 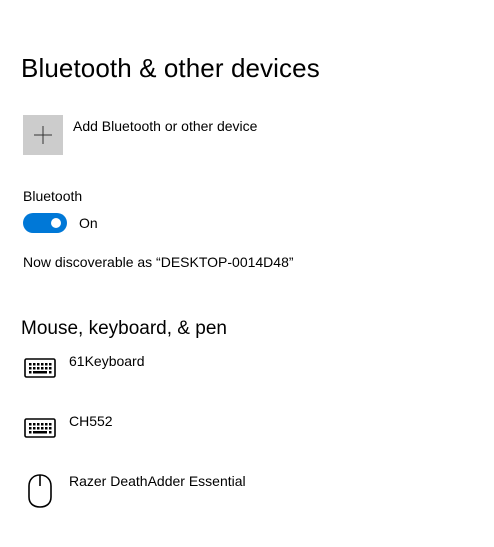 What do you see at coordinates (158, 262) in the screenshot?
I see `discoverable-status: Now discoverable as “DESKTOP-0014D48”` at bounding box center [158, 262].